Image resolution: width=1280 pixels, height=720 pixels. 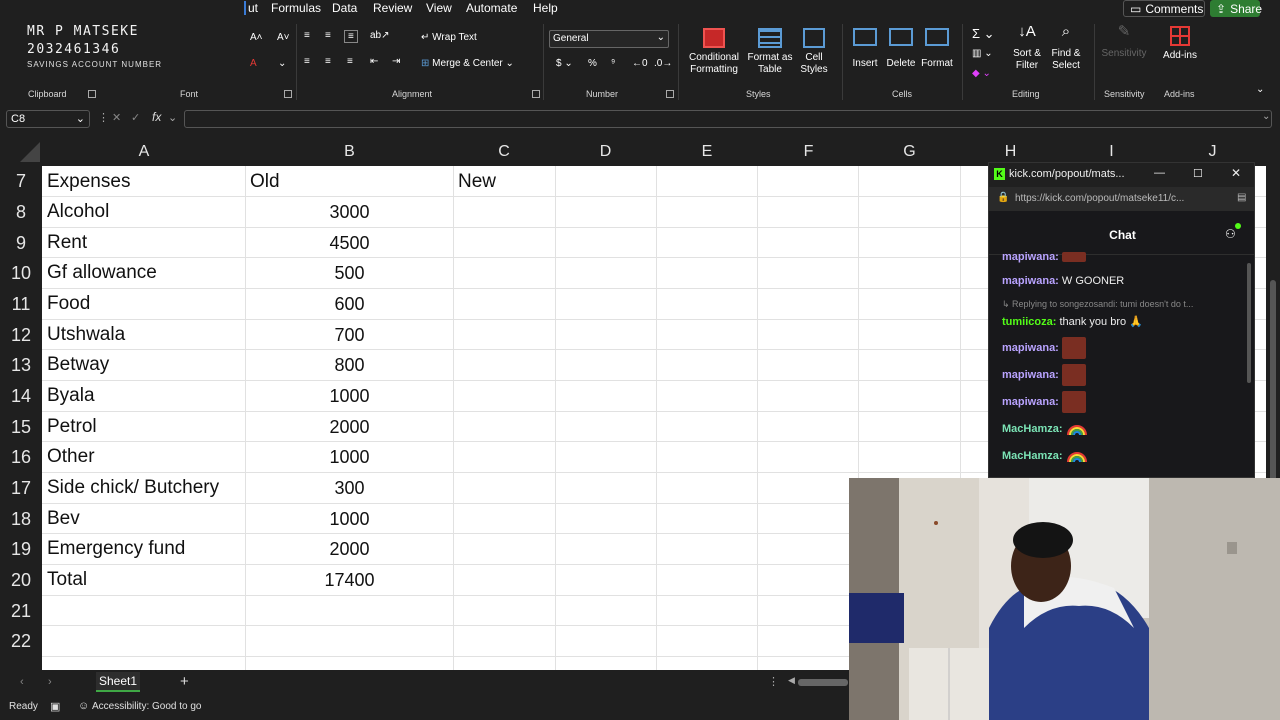 What do you see at coordinates (605, 152) in the screenshot?
I see `column-header-d: D` at bounding box center [605, 152].